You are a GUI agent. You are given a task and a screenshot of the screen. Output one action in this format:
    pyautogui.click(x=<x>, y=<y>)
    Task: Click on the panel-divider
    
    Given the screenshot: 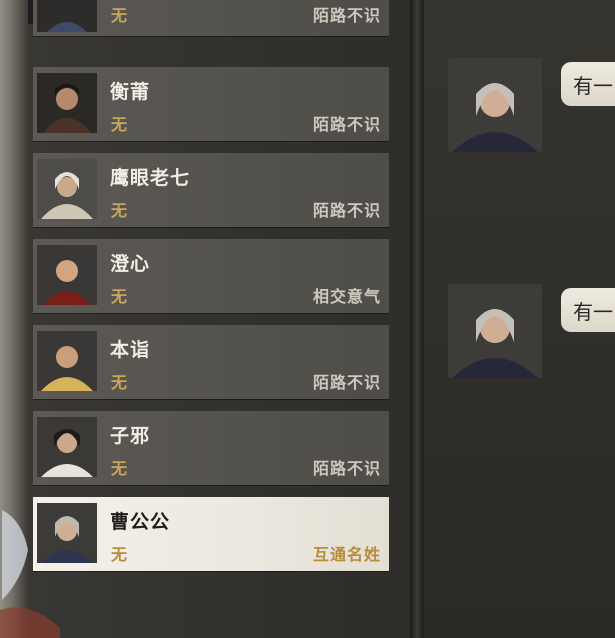 What is the action you would take?
    pyautogui.click(x=417, y=319)
    